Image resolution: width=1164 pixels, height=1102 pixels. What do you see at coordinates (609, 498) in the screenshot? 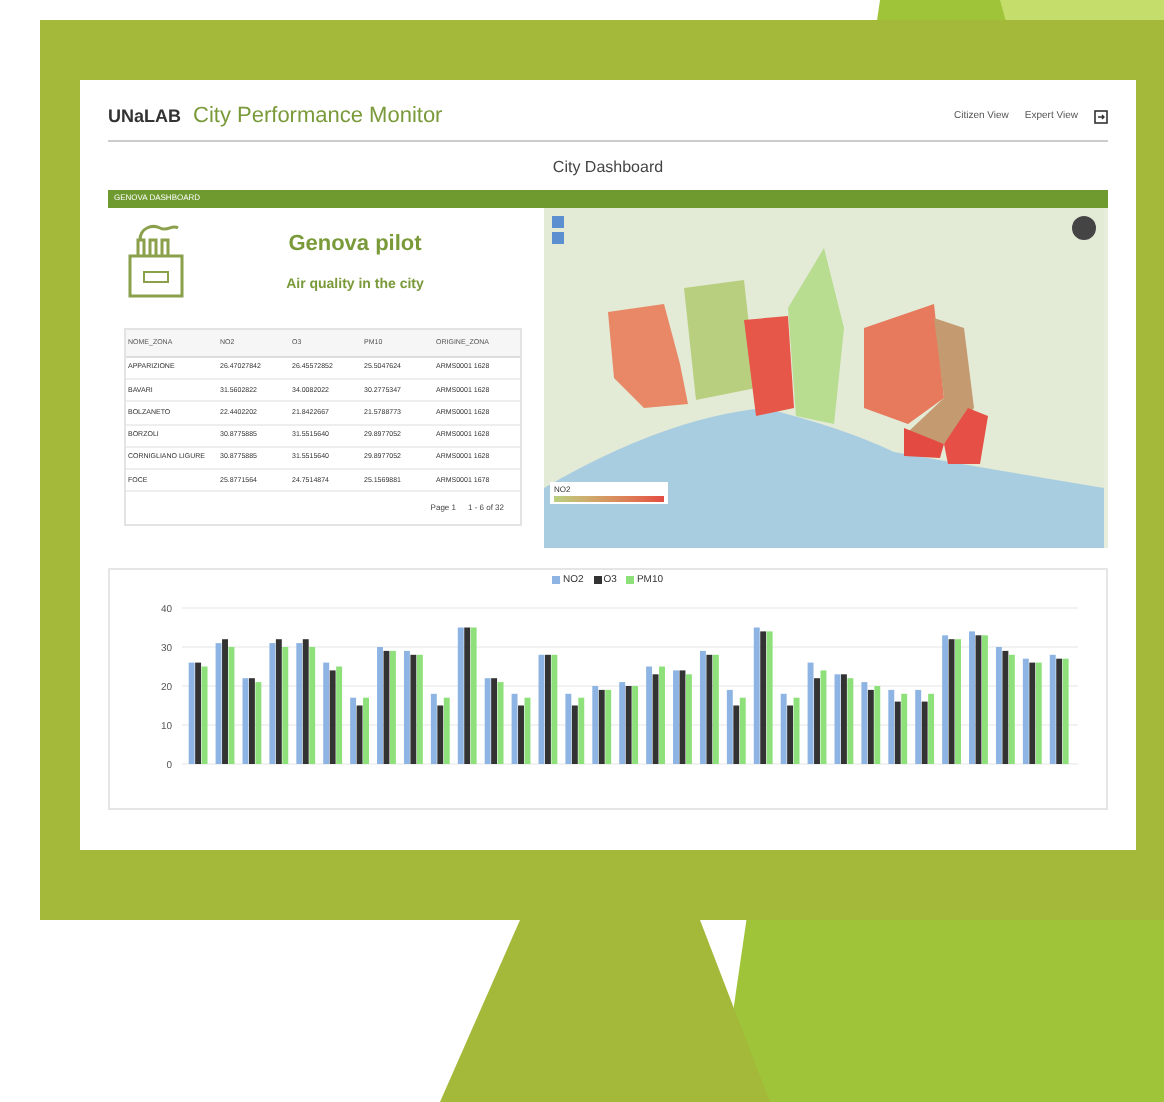
I see `color-scale` at bounding box center [609, 498].